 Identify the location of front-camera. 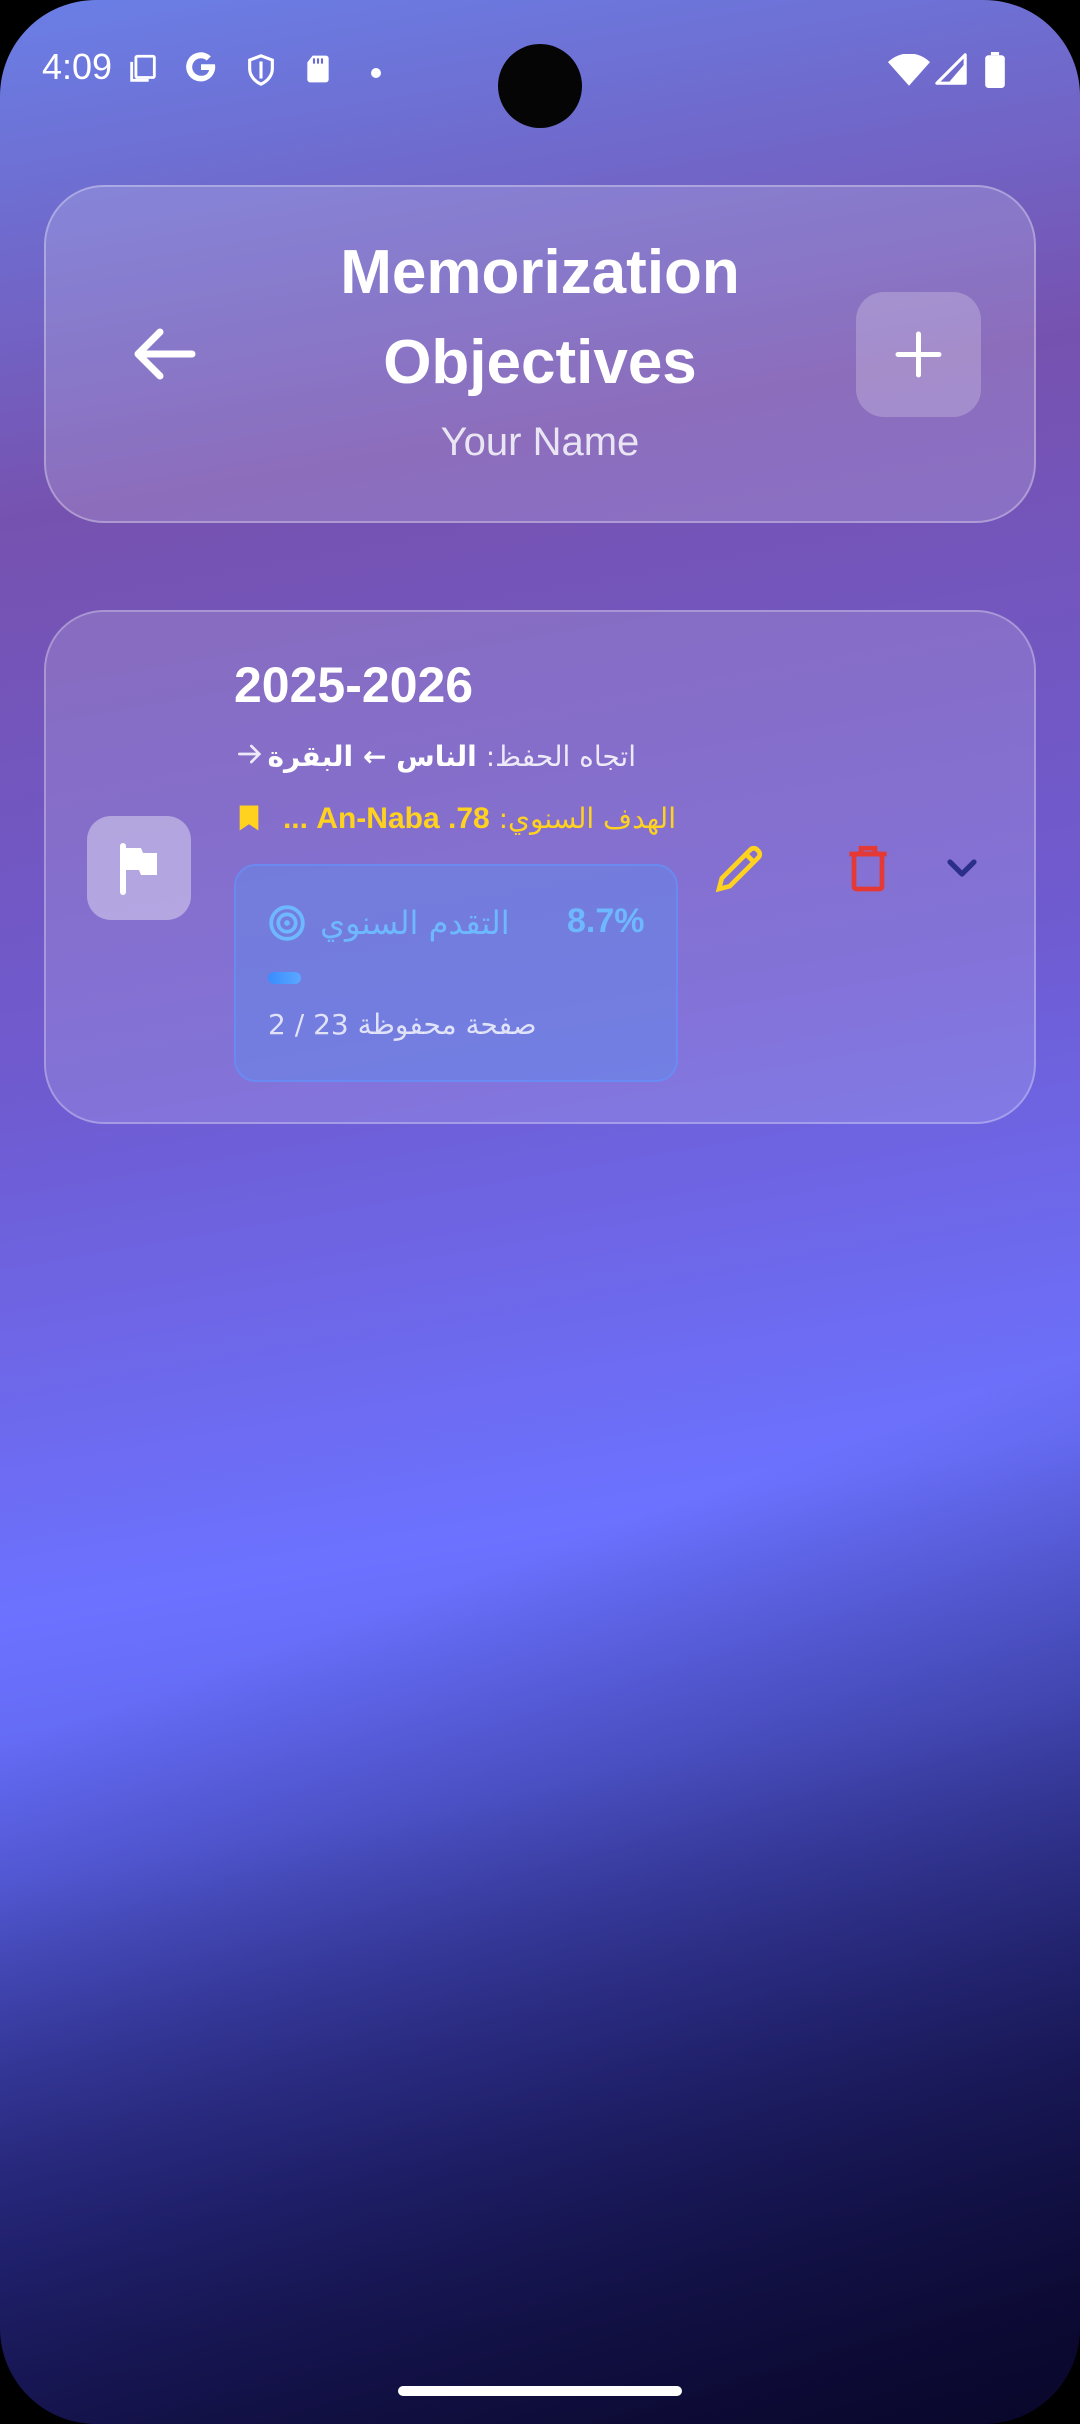
(540, 86).